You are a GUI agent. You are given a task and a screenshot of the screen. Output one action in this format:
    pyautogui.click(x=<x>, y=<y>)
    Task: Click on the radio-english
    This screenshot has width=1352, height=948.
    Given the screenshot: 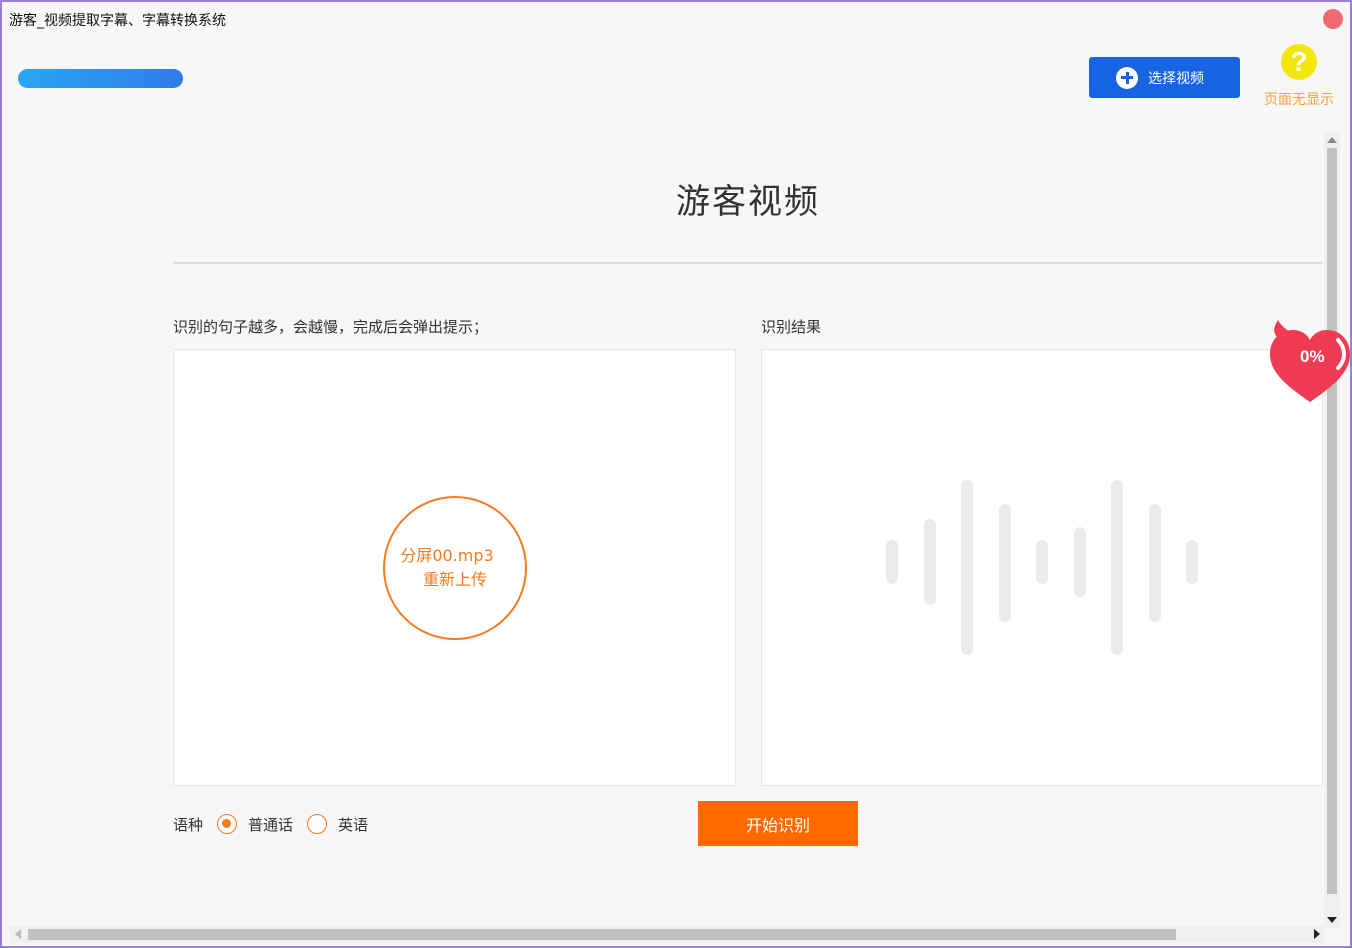 What is the action you would take?
    pyautogui.click(x=317, y=824)
    